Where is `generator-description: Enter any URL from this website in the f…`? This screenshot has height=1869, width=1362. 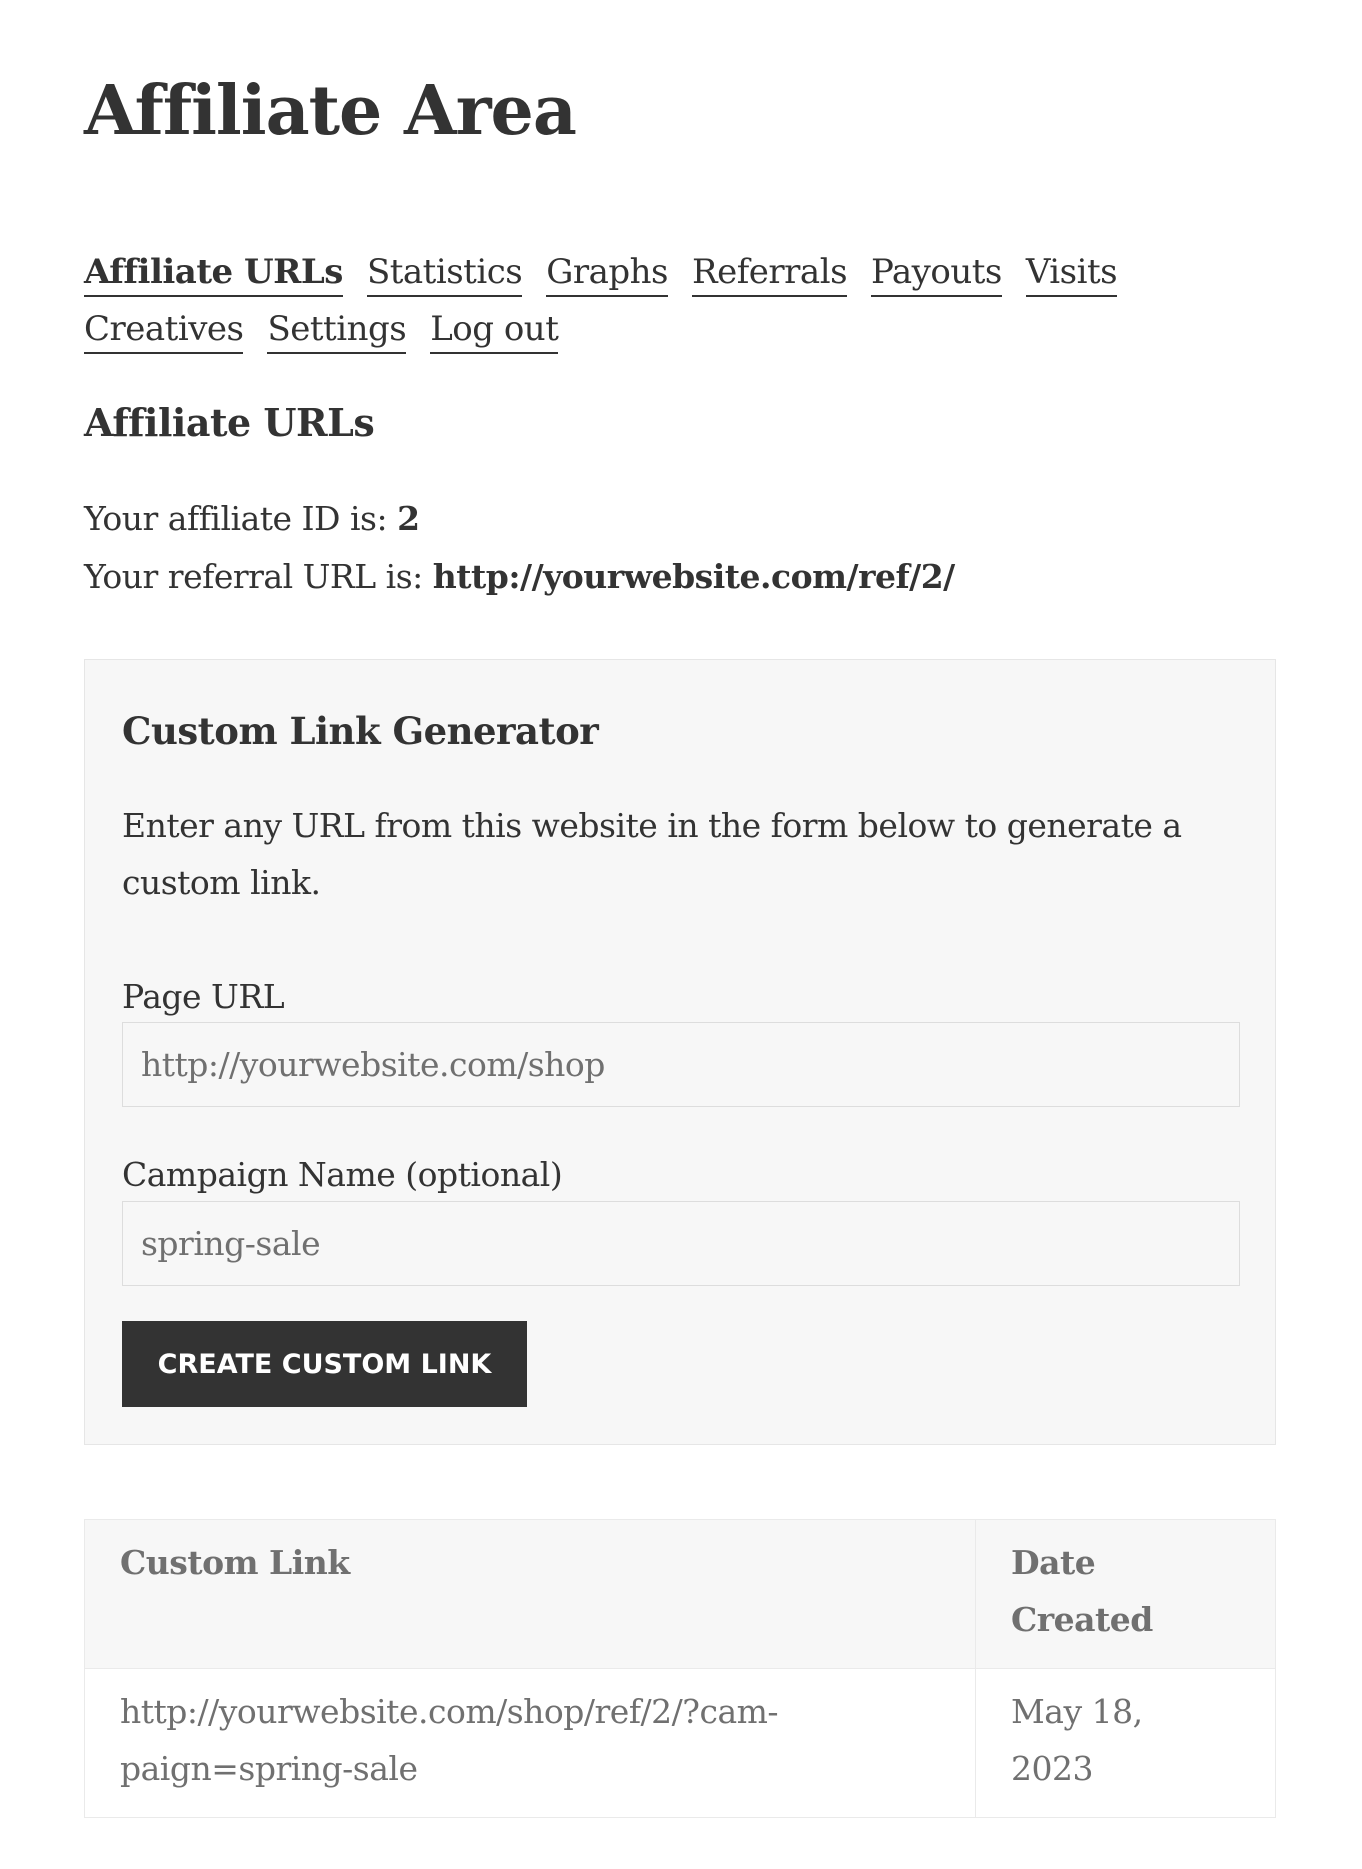 generator-description: Enter any URL from this website in the f… is located at coordinates (652, 854).